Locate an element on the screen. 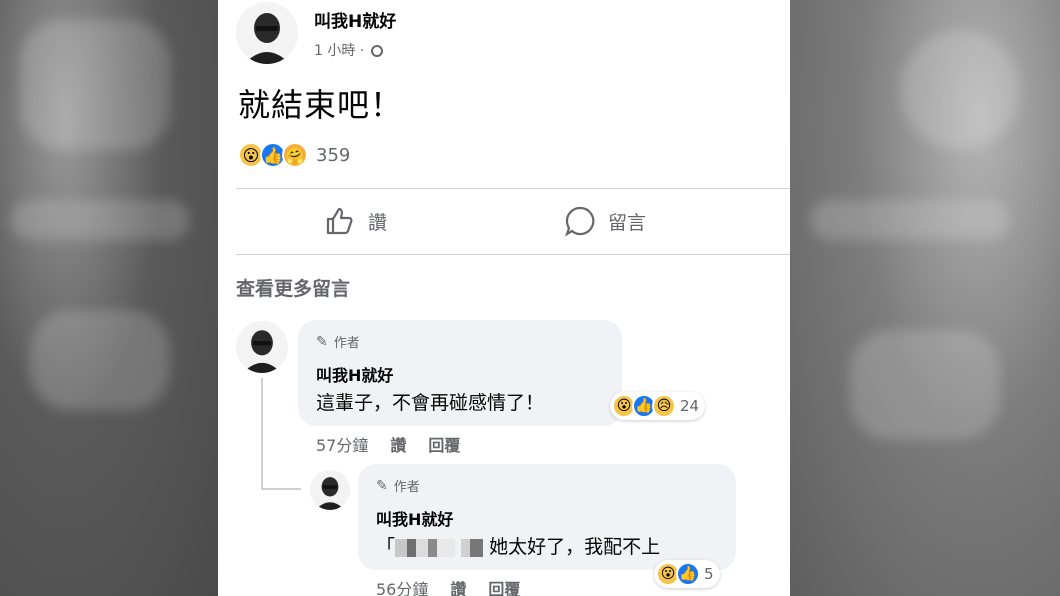  globe-icon is located at coordinates (376, 51).